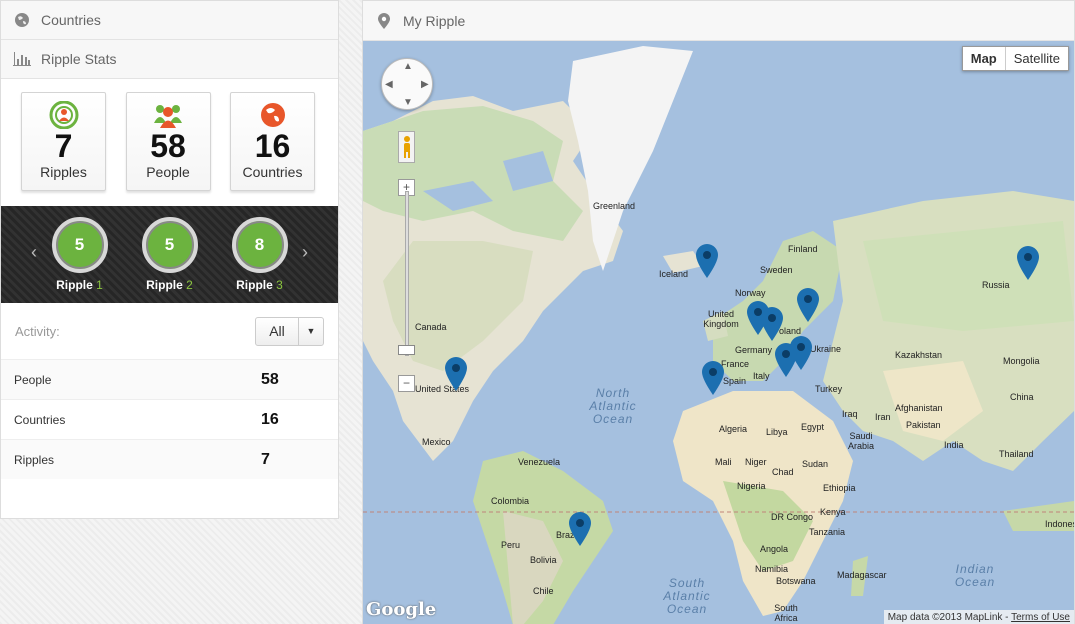 The image size is (1075, 624). What do you see at coordinates (22, 59) in the screenshot?
I see `bar-chart-icon` at bounding box center [22, 59].